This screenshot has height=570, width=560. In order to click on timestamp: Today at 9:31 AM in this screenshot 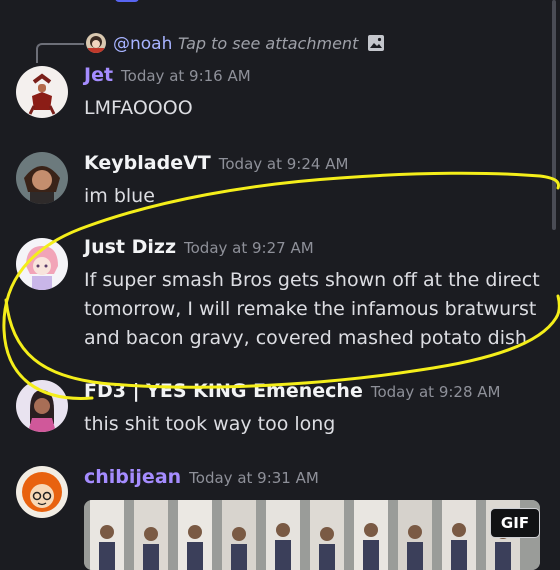, I will do `click(254, 478)`.